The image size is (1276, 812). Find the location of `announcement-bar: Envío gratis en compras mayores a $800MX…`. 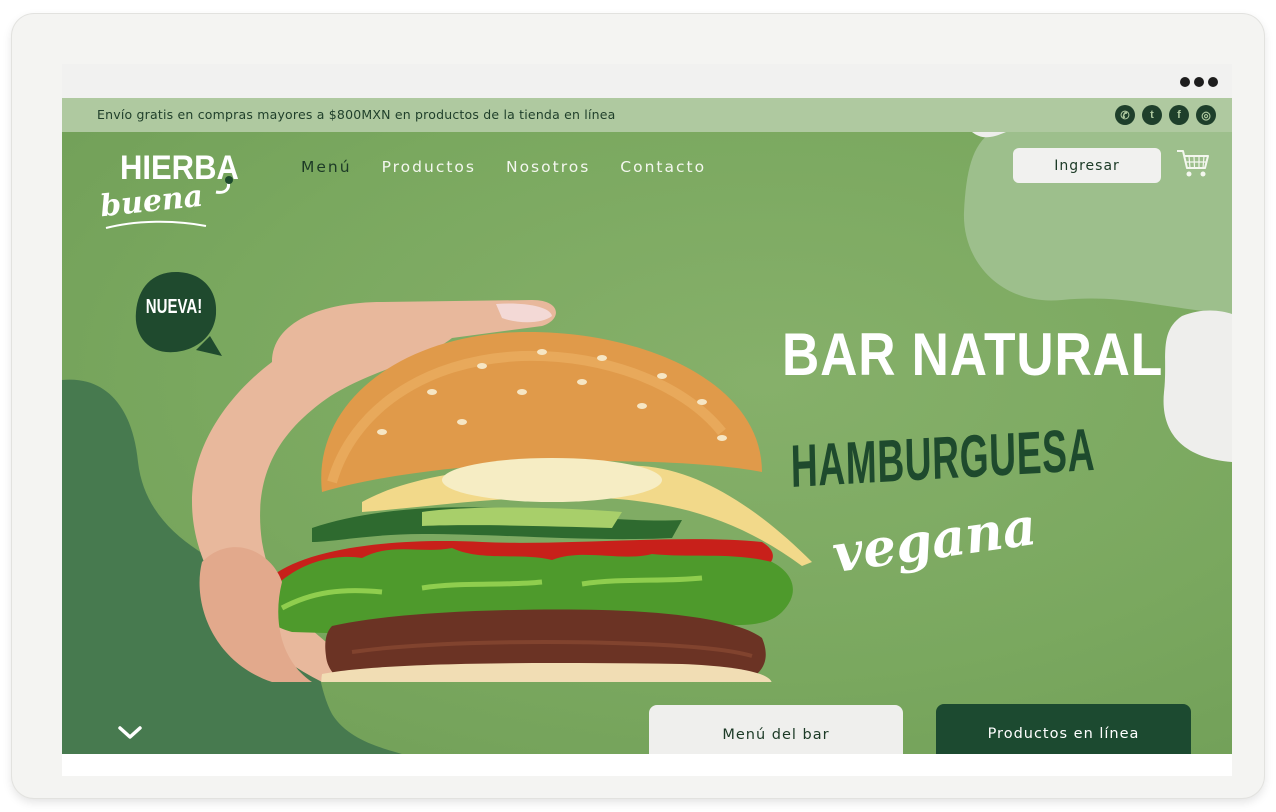

announcement-bar: Envío gratis en compras mayores a $800MX… is located at coordinates (647, 115).